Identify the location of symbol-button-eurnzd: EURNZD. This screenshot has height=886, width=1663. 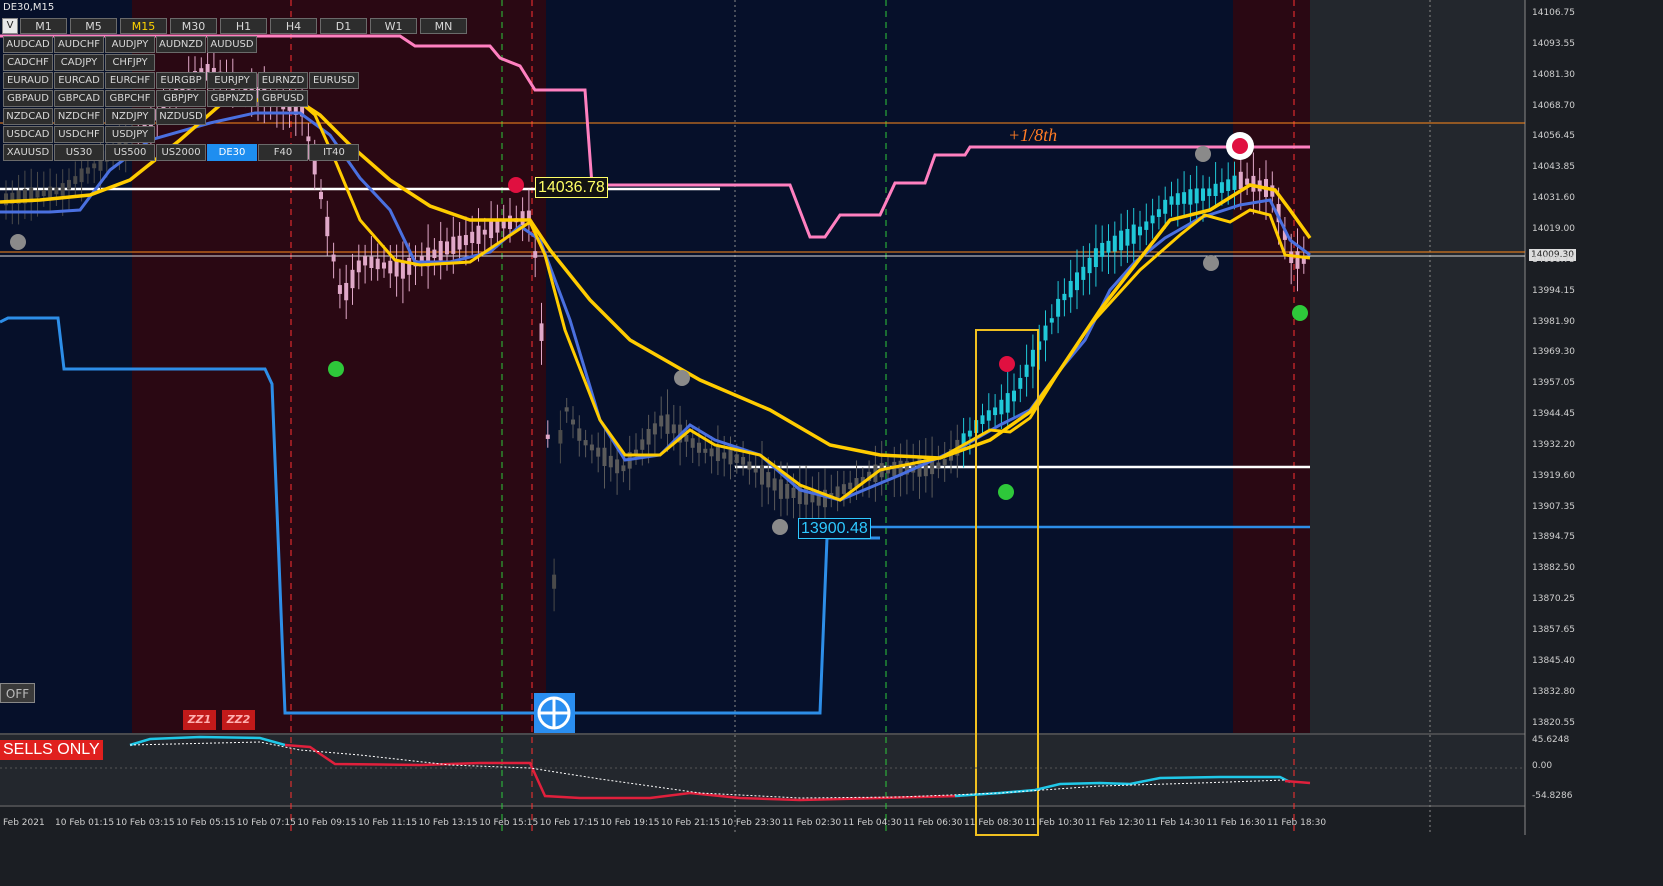
(283, 80).